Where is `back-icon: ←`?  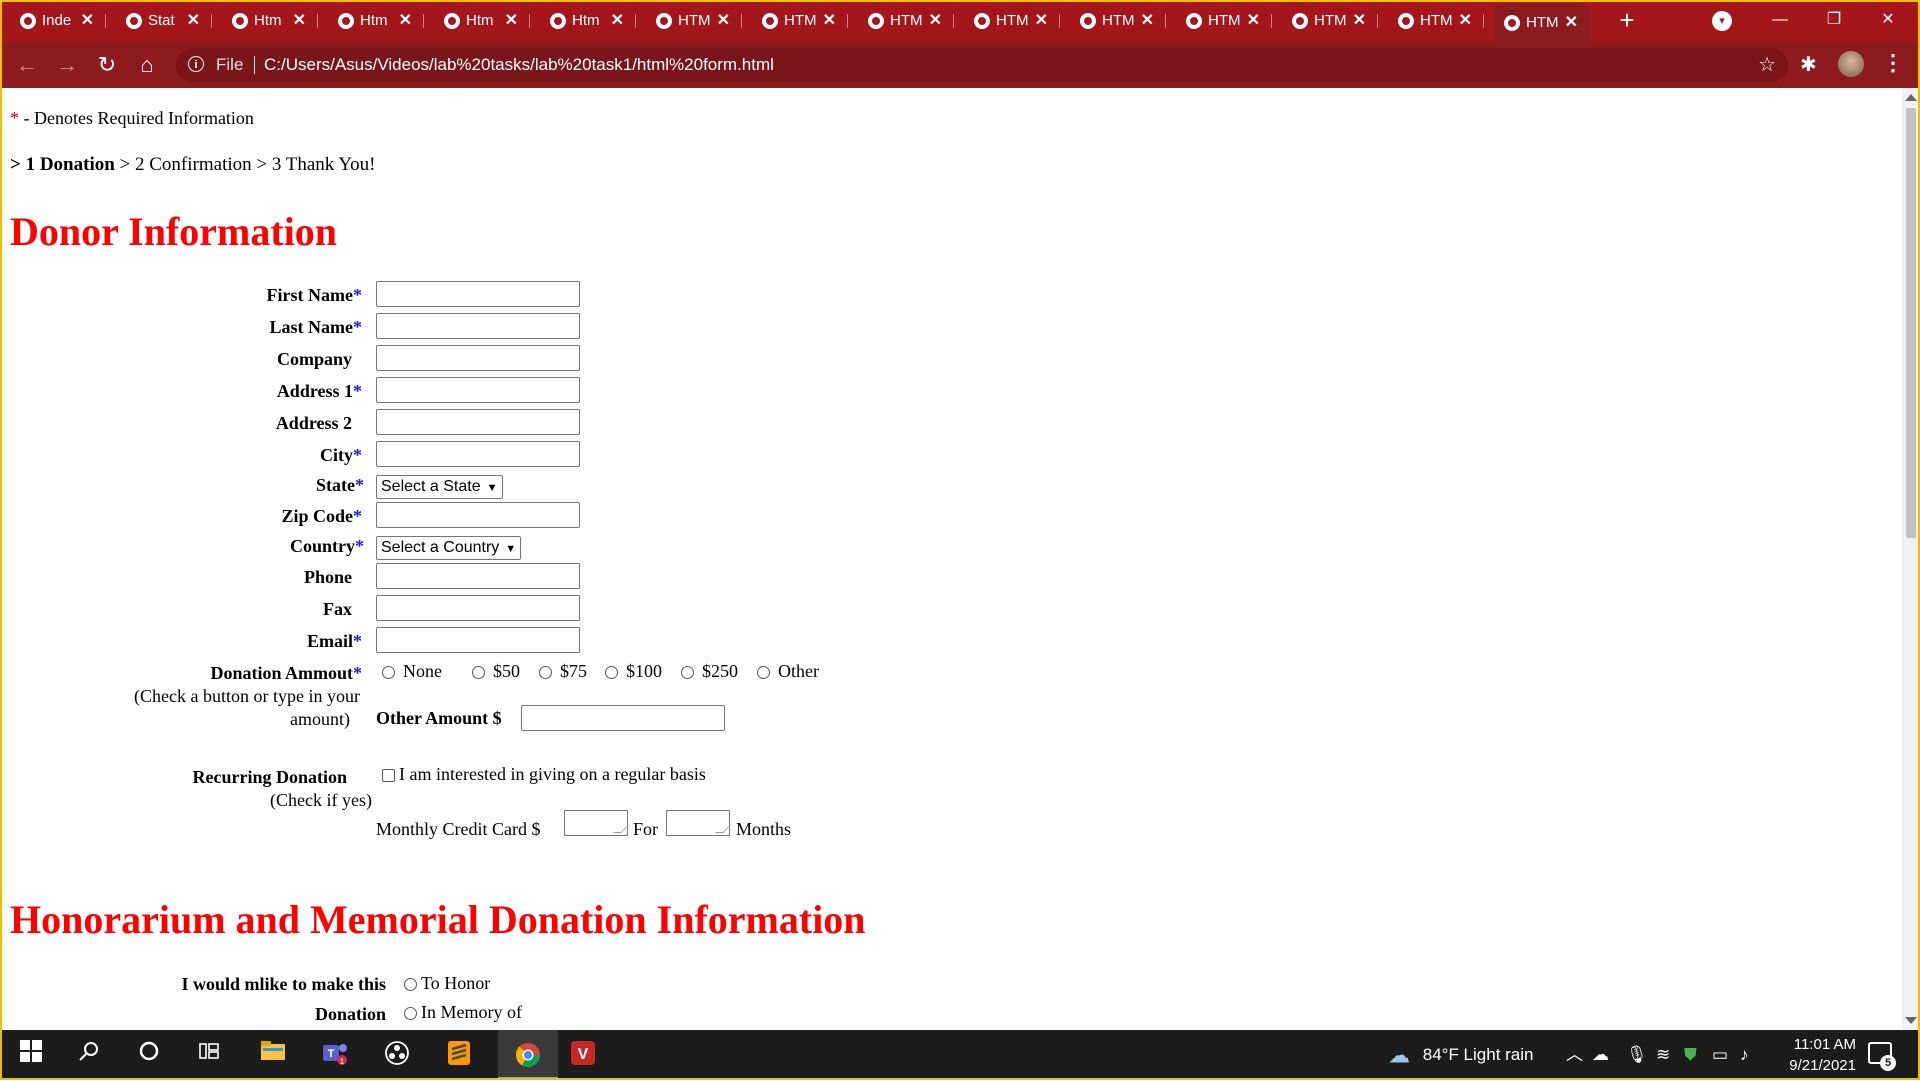
back-icon: ← is located at coordinates (27, 65).